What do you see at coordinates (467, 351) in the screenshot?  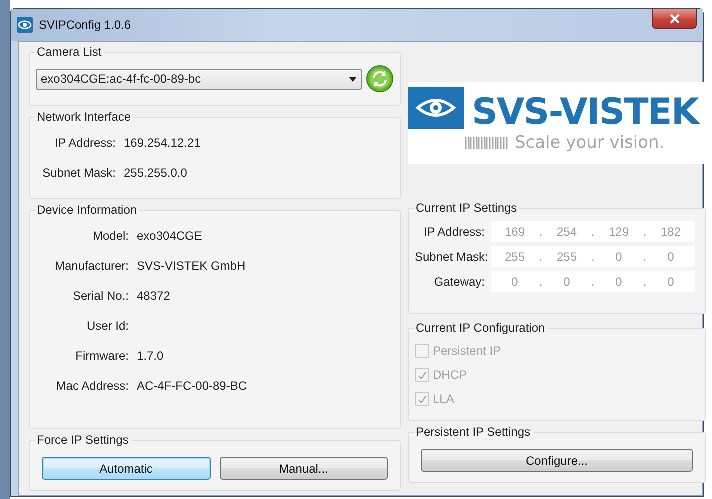 I see `checkbox-label: Persistent IP` at bounding box center [467, 351].